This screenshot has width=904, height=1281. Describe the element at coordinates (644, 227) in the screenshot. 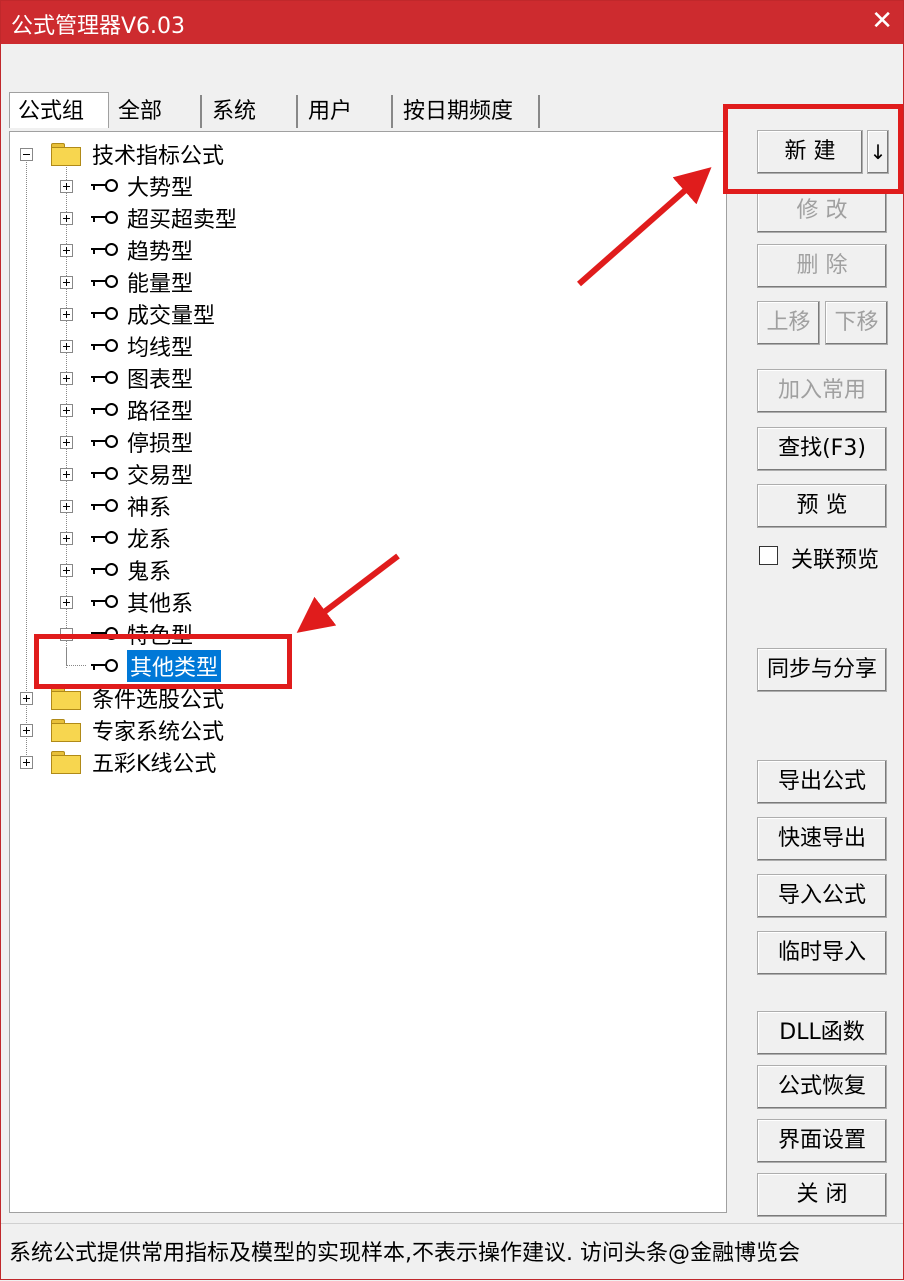

I see `arrow-to-new-button` at that location.